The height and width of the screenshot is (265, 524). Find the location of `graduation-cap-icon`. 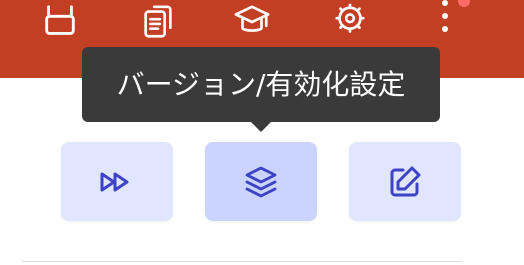

graduation-cap-icon is located at coordinates (252, 18).